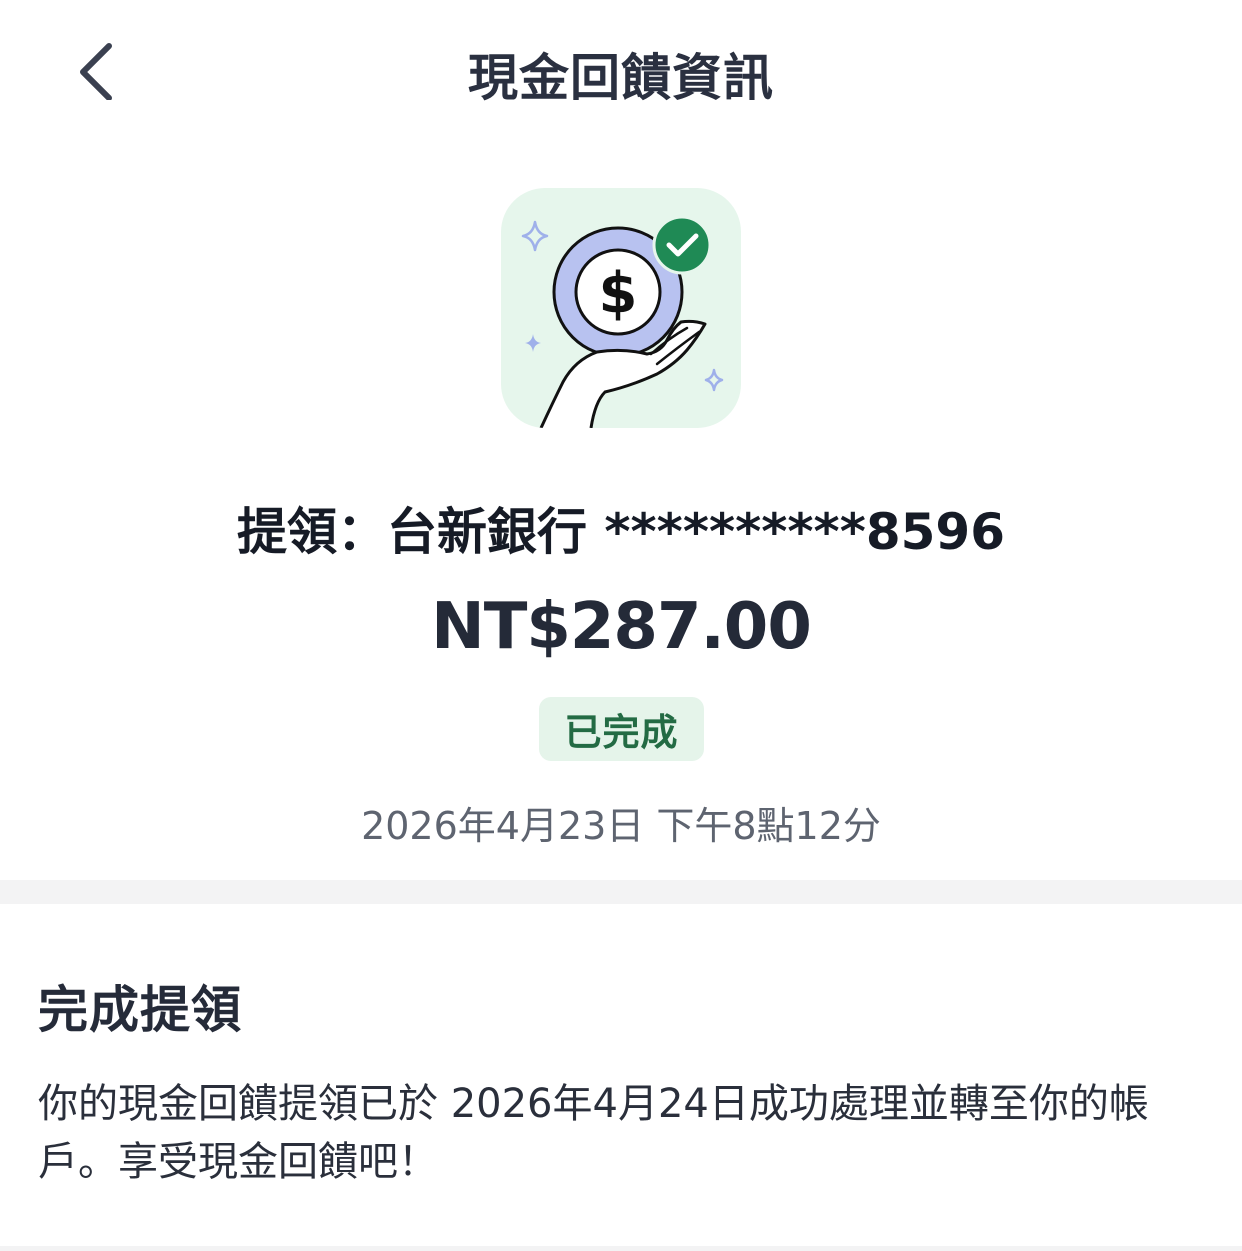  I want to click on withdraw-destination: 提領：台新銀行 **********8596, so click(621, 532).